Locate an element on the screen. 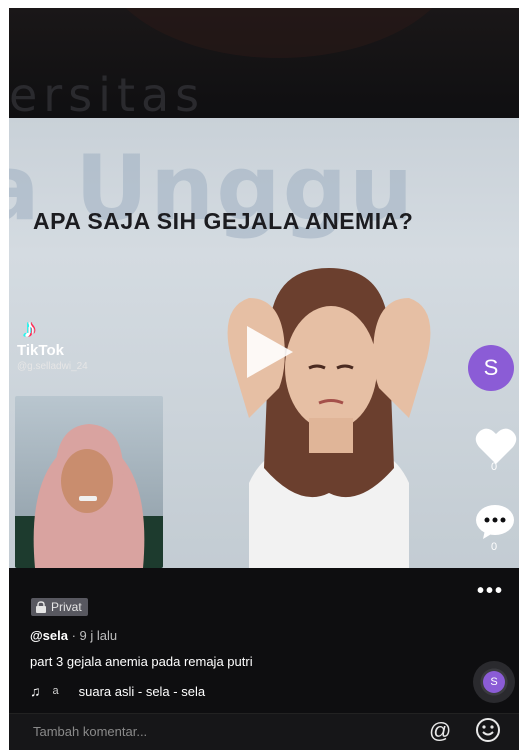 This screenshot has width=525, height=750. watermark-header: ersitas is located at coordinates (264, 65).